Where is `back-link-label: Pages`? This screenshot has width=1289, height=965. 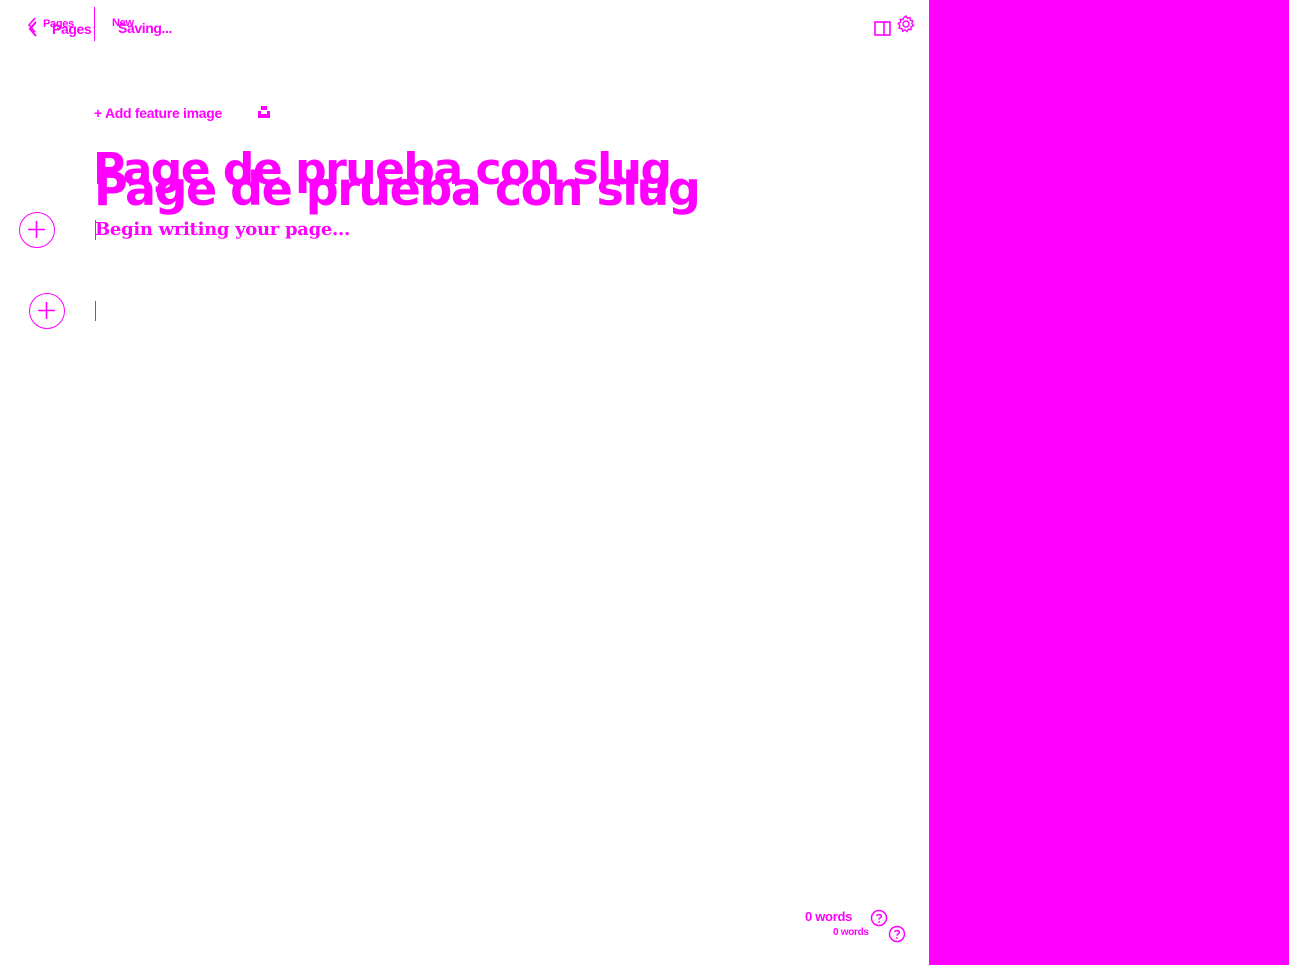
back-link-label: Pages is located at coordinates (72, 29).